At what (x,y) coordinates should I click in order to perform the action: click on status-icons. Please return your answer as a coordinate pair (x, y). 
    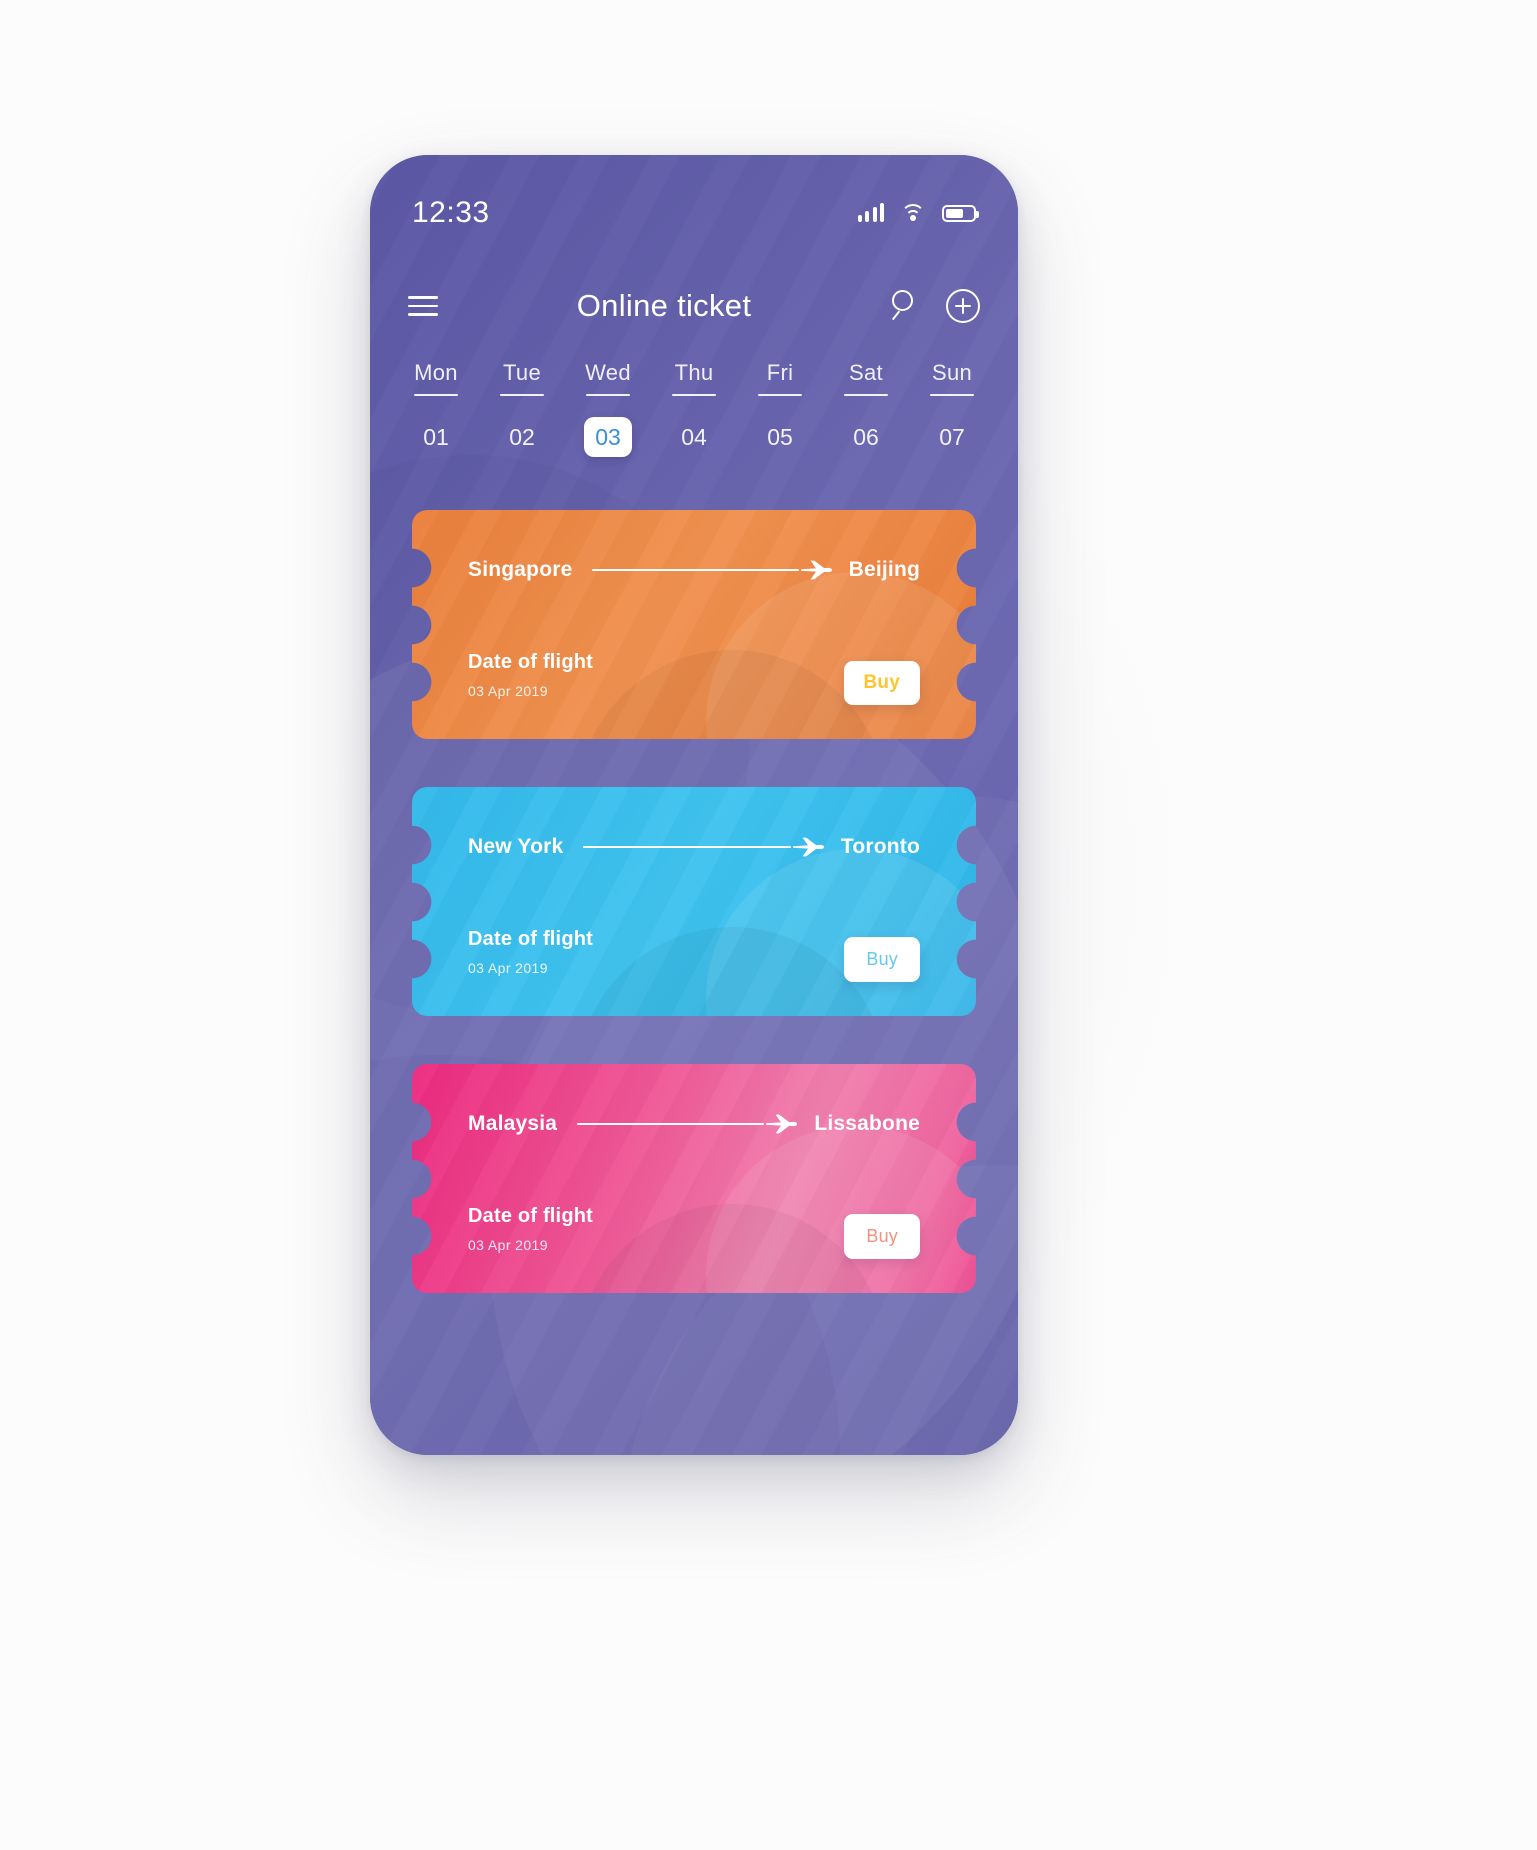
    Looking at the image, I should click on (918, 212).